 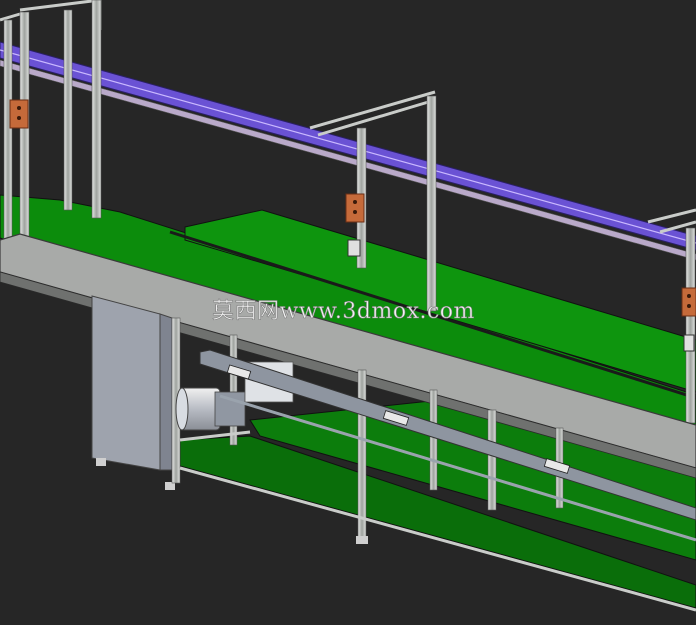 What do you see at coordinates (343, 311) in the screenshot?
I see `watermark-text: 莫西网www.3dmox.com` at bounding box center [343, 311].